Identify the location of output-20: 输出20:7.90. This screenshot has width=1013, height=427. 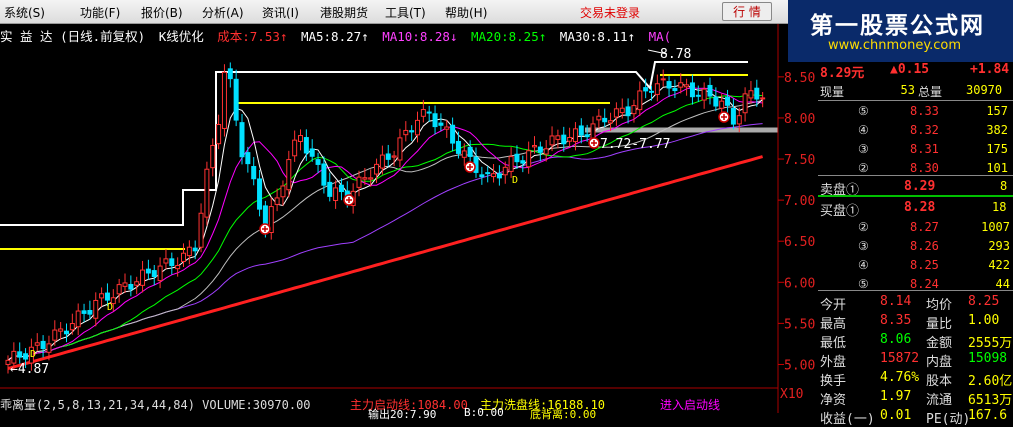
(402, 414).